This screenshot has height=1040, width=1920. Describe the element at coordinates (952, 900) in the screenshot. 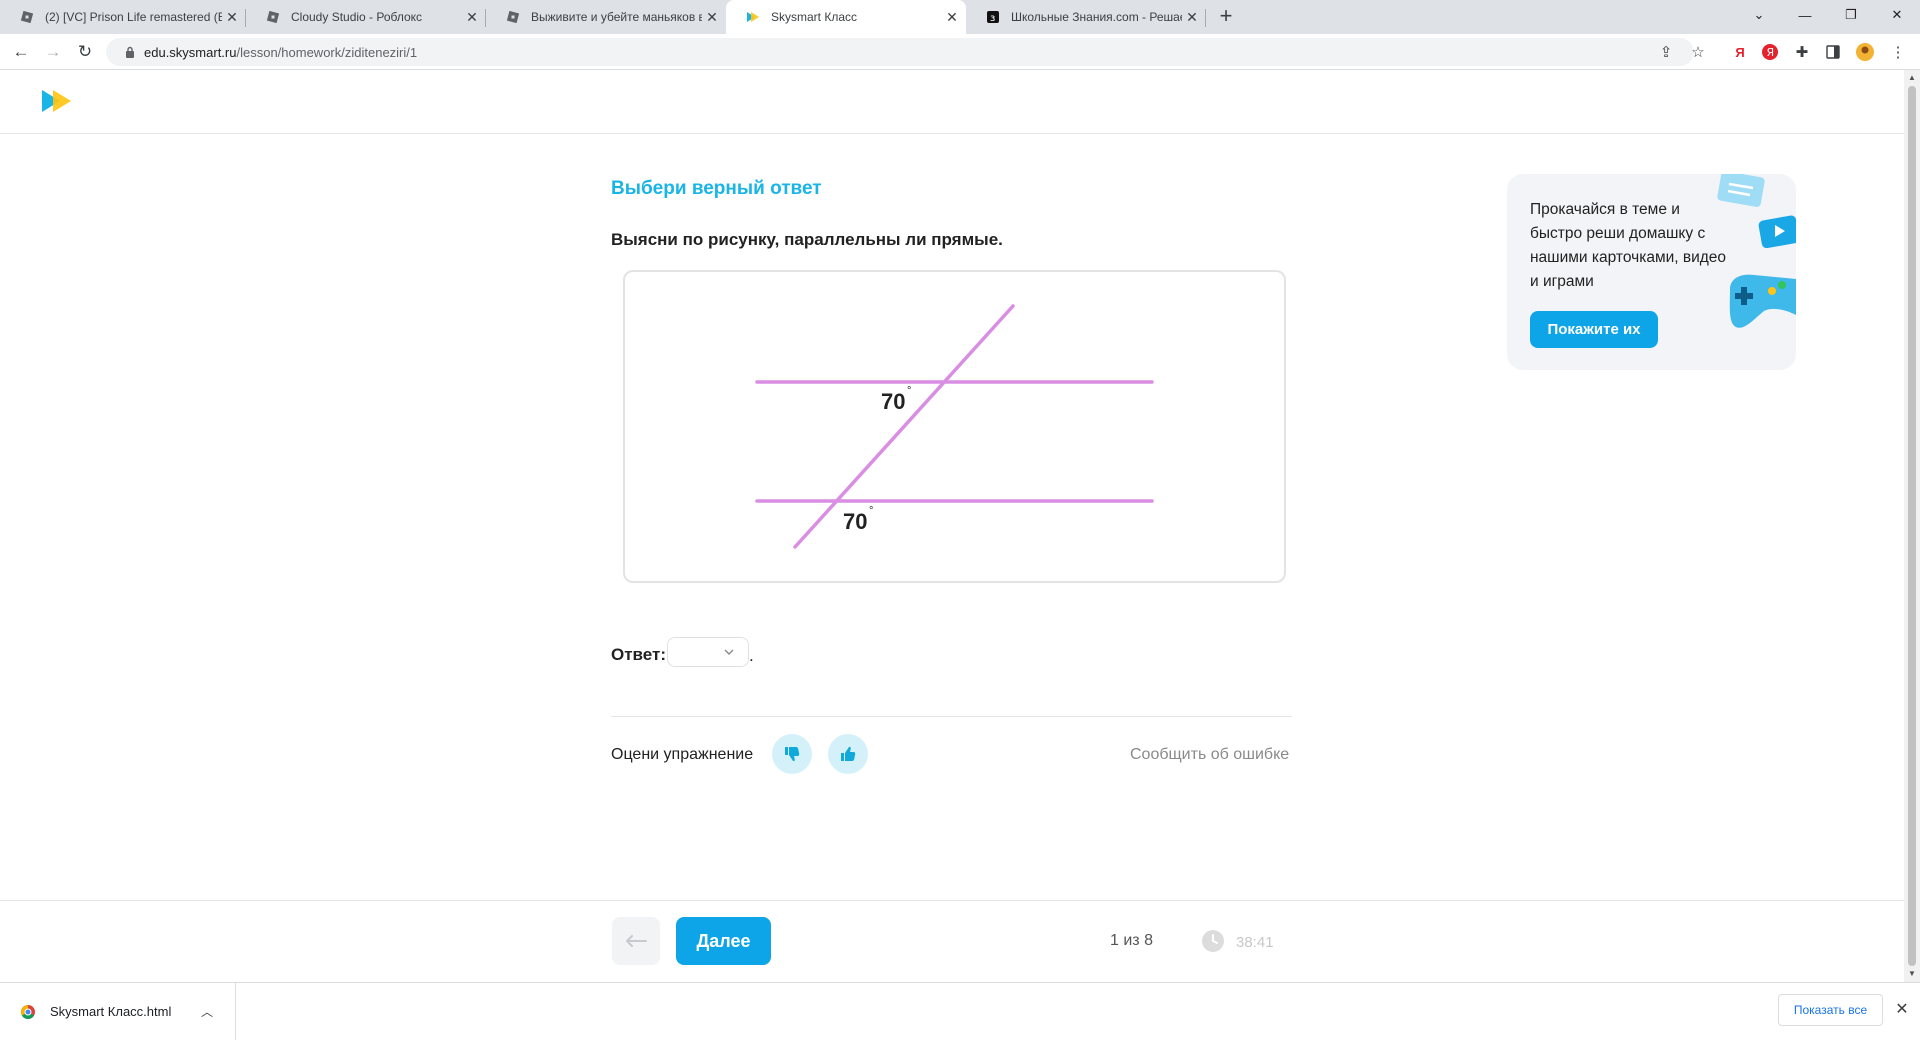

I see `footer-divider` at that location.